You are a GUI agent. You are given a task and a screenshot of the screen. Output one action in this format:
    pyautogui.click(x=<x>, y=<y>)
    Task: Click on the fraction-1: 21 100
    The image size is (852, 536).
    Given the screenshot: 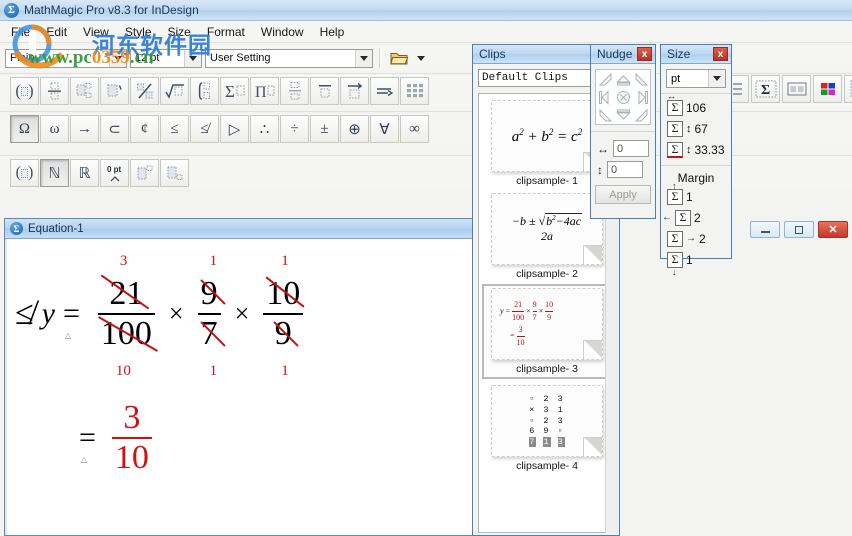 What is the action you would take?
    pyautogui.click(x=126, y=314)
    